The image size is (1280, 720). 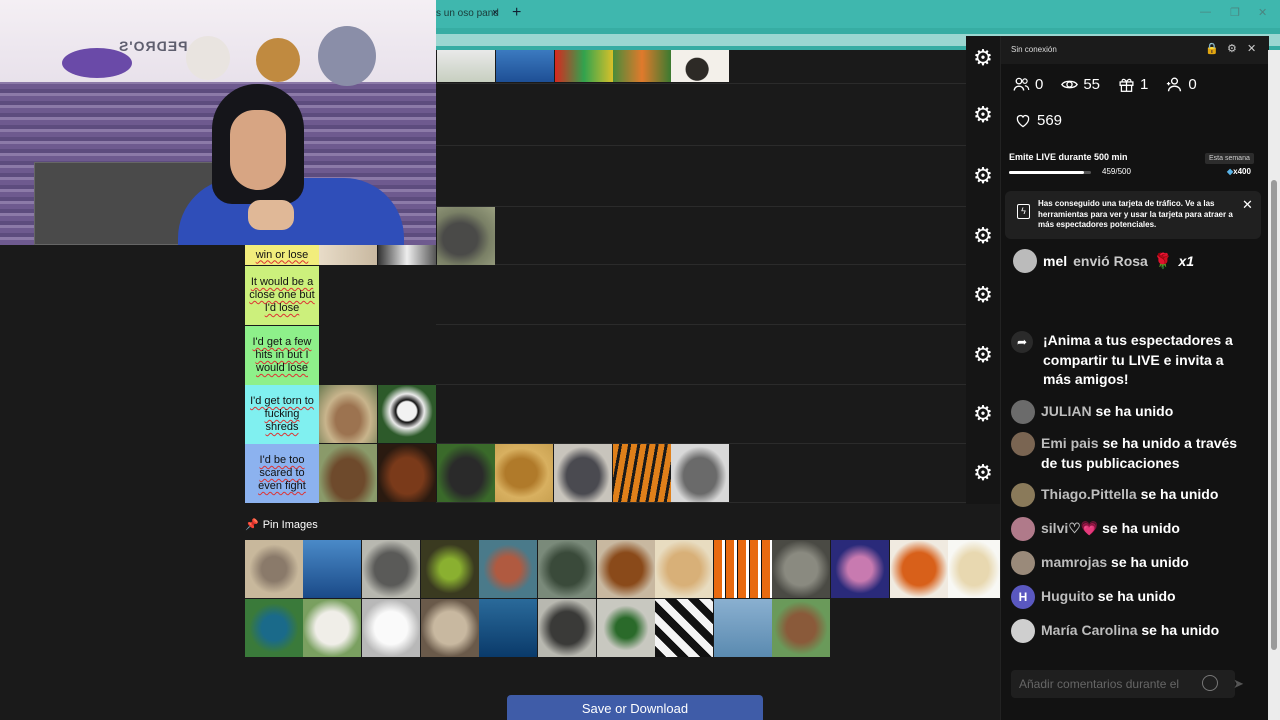 I want to click on chat-user: silvi♡💗, so click(x=1069, y=528).